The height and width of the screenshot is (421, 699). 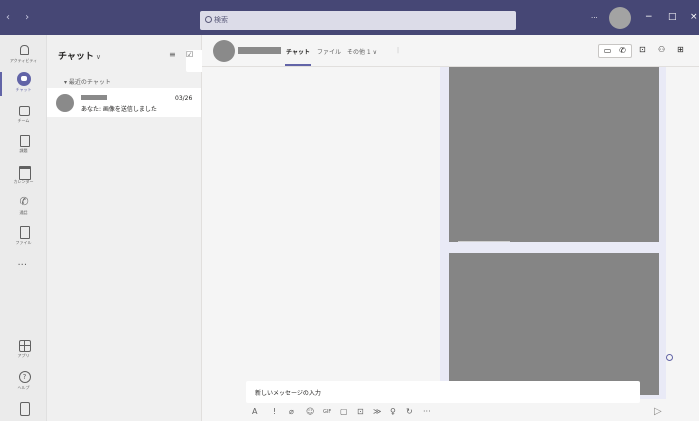 What do you see at coordinates (23, 60) in the screenshot?
I see `rail-label: アクティビティ` at bounding box center [23, 60].